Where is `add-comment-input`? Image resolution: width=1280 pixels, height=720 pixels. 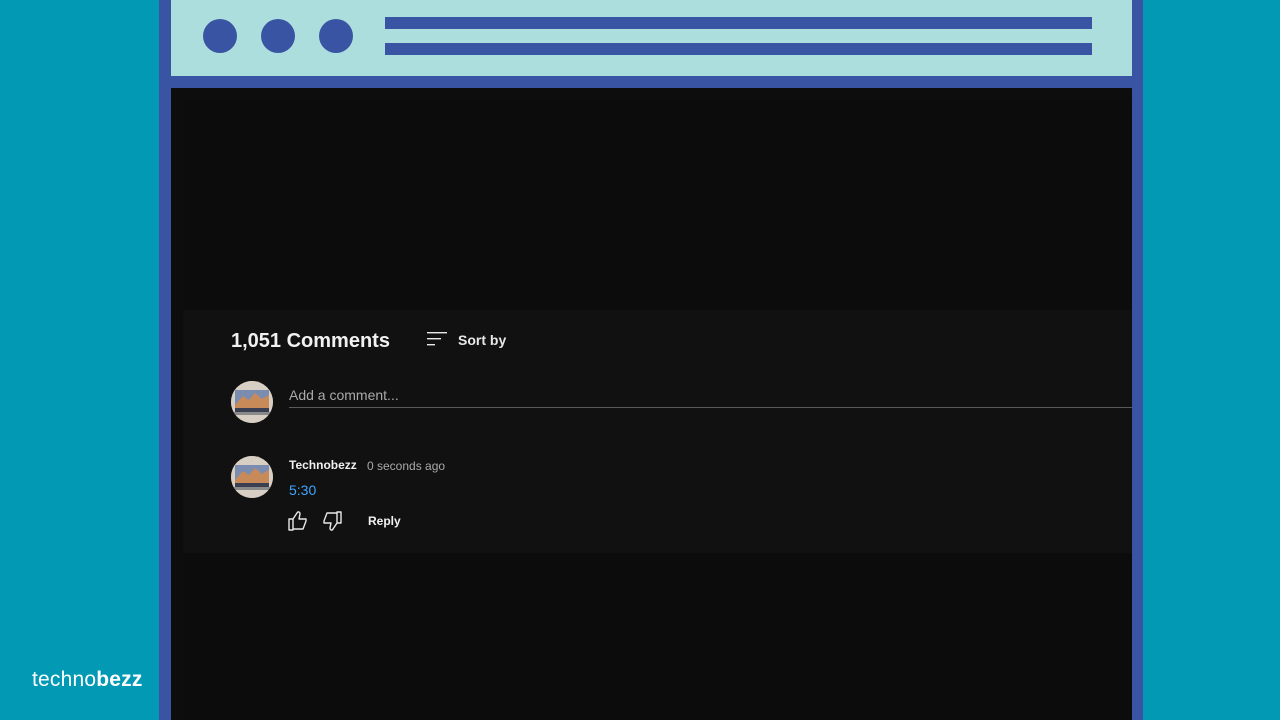
add-comment-input is located at coordinates (710, 395).